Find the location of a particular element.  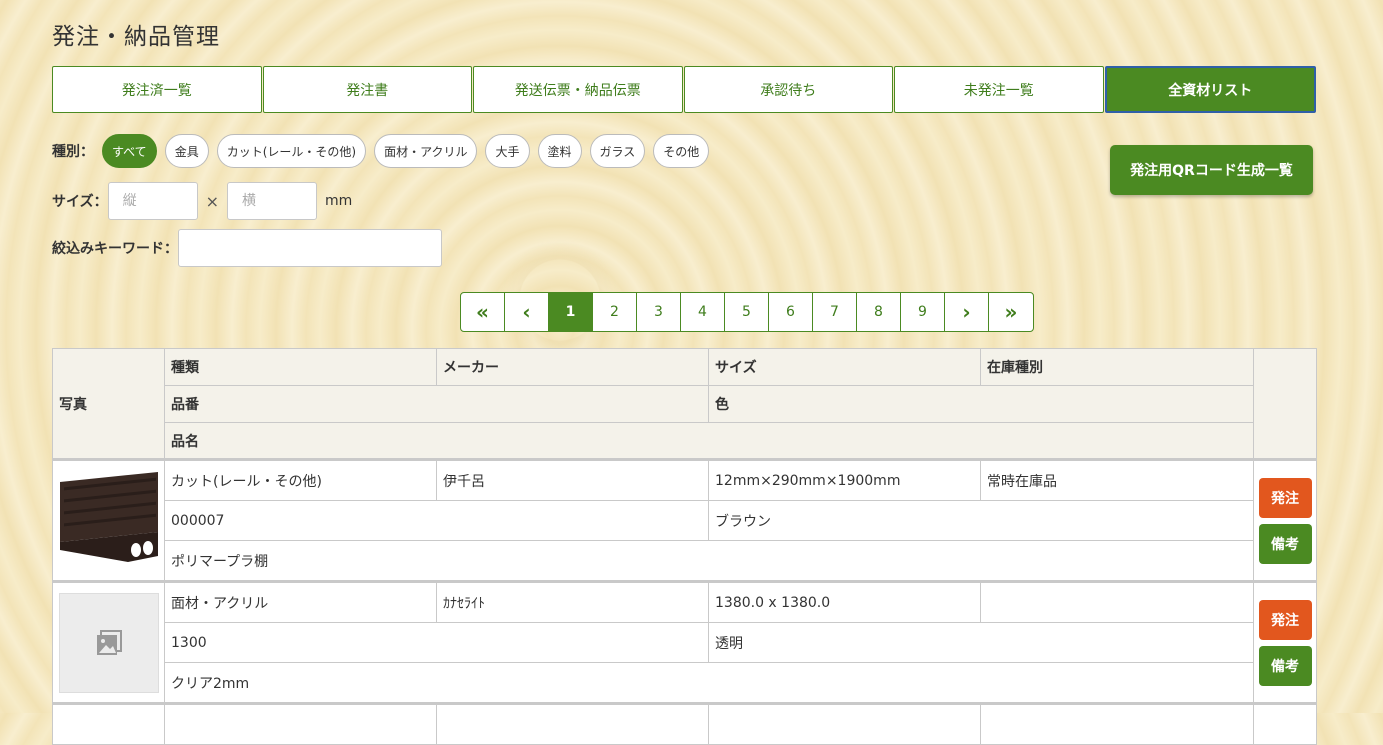

type-filter-label: 種別： is located at coordinates (73, 152).